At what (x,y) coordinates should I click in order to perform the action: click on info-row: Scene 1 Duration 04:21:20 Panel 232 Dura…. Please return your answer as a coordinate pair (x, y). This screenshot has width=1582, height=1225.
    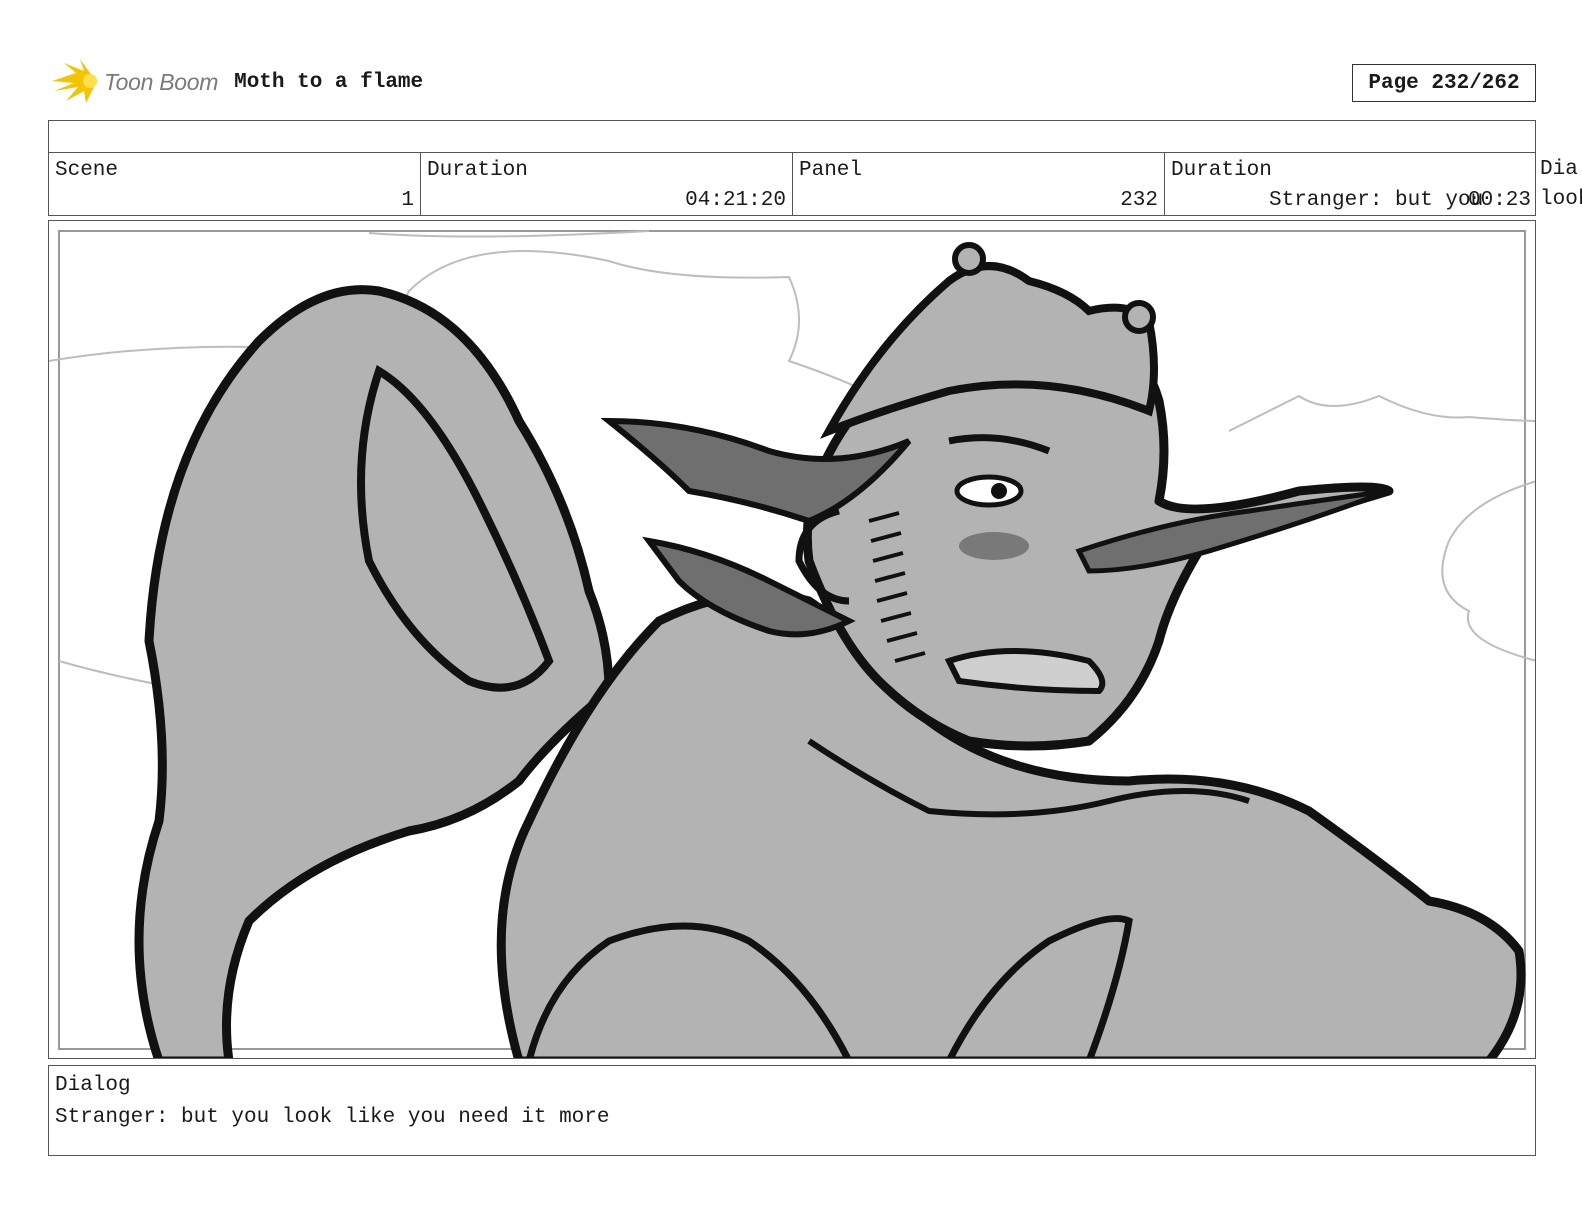
    Looking at the image, I should click on (792, 184).